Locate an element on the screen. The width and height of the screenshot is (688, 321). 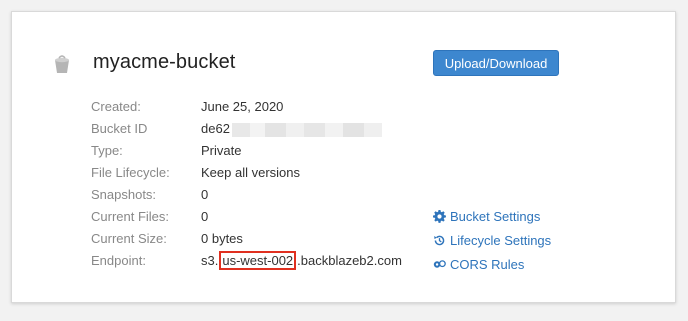
current-size-value: 0 bytes is located at coordinates (222, 238).